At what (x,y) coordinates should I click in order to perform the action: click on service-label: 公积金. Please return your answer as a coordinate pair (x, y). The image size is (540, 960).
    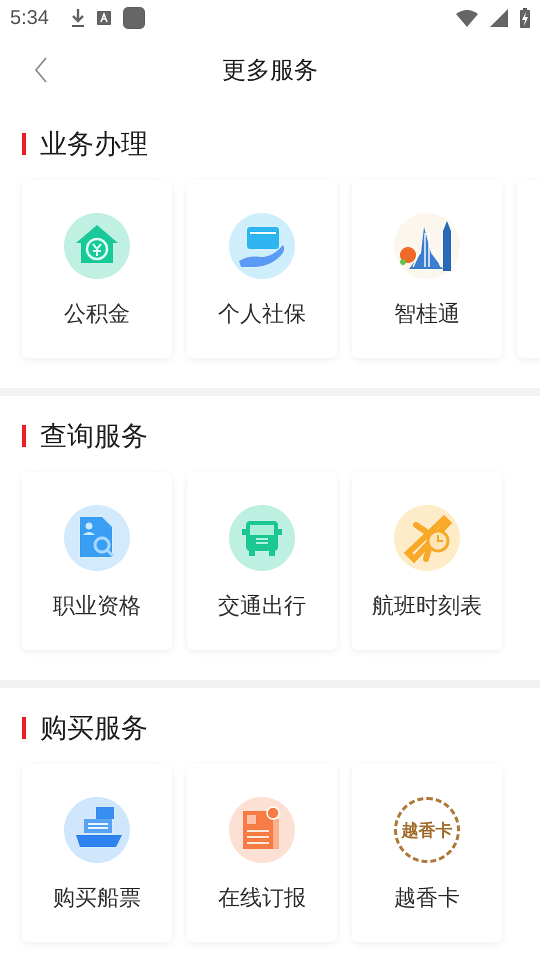
    Looking at the image, I should click on (97, 314).